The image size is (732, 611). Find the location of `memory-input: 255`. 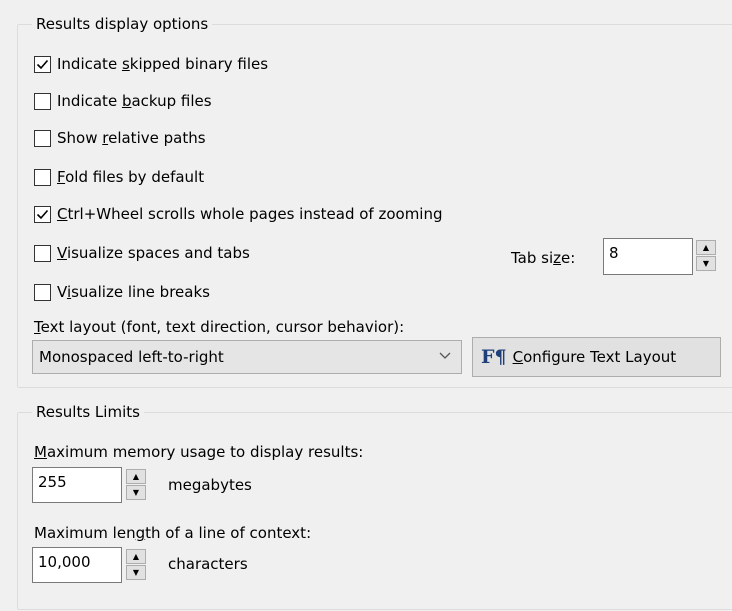

memory-input: 255 is located at coordinates (77, 485).